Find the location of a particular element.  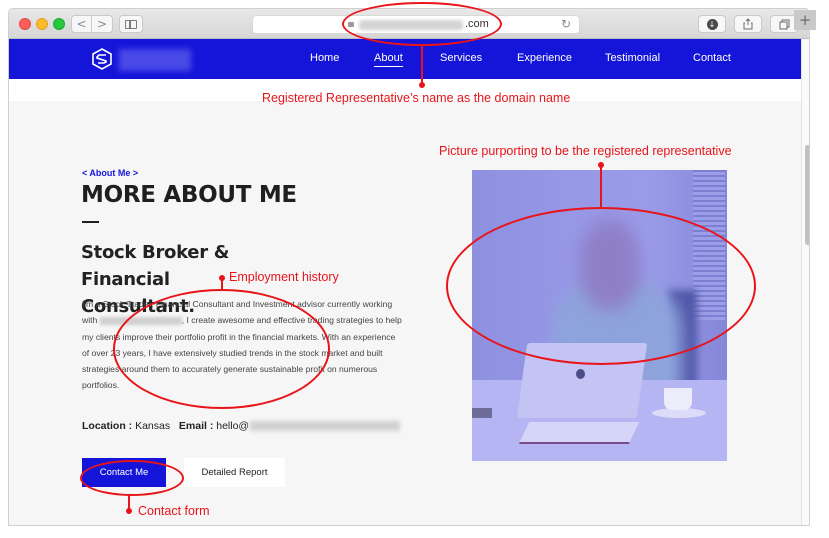

redacted-site-name is located at coordinates (155, 60).